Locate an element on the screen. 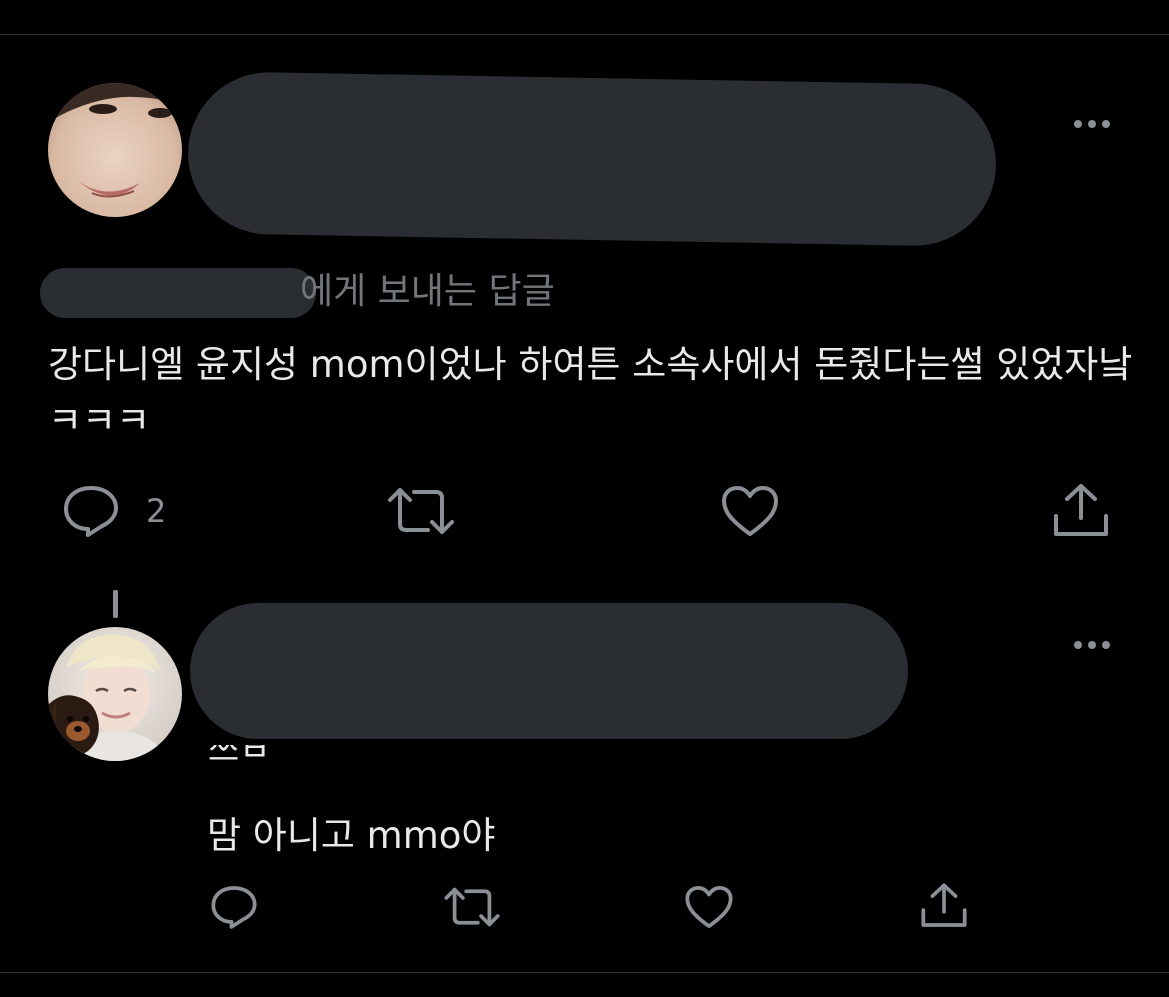 The image size is (1169, 997). replying-to-label: 에게 보내는 답글 is located at coordinates (427, 291).